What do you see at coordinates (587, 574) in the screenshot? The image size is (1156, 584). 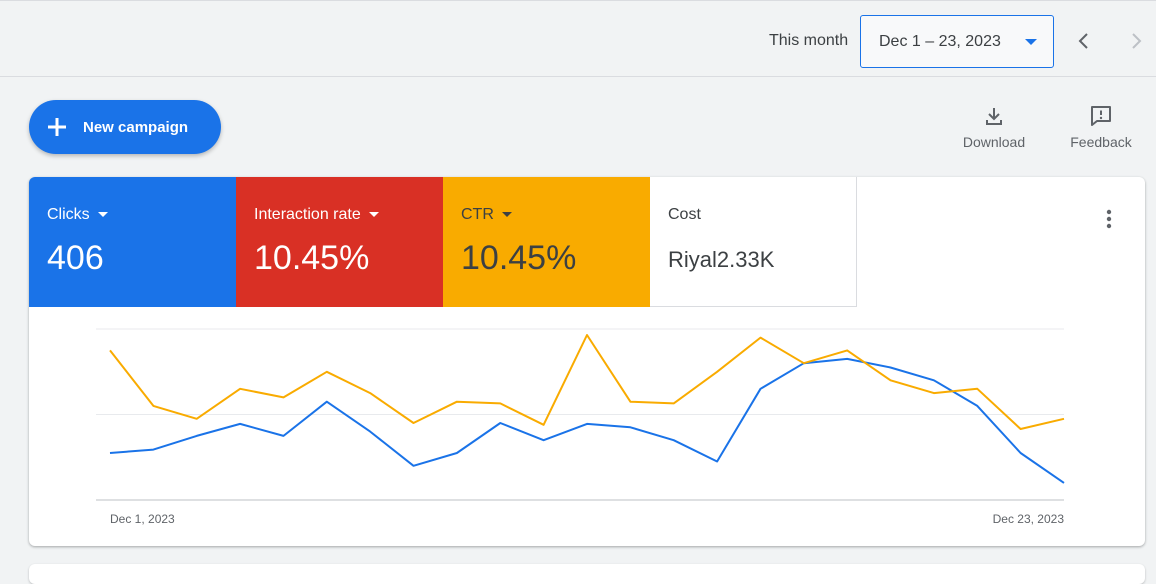 I see `next-card` at bounding box center [587, 574].